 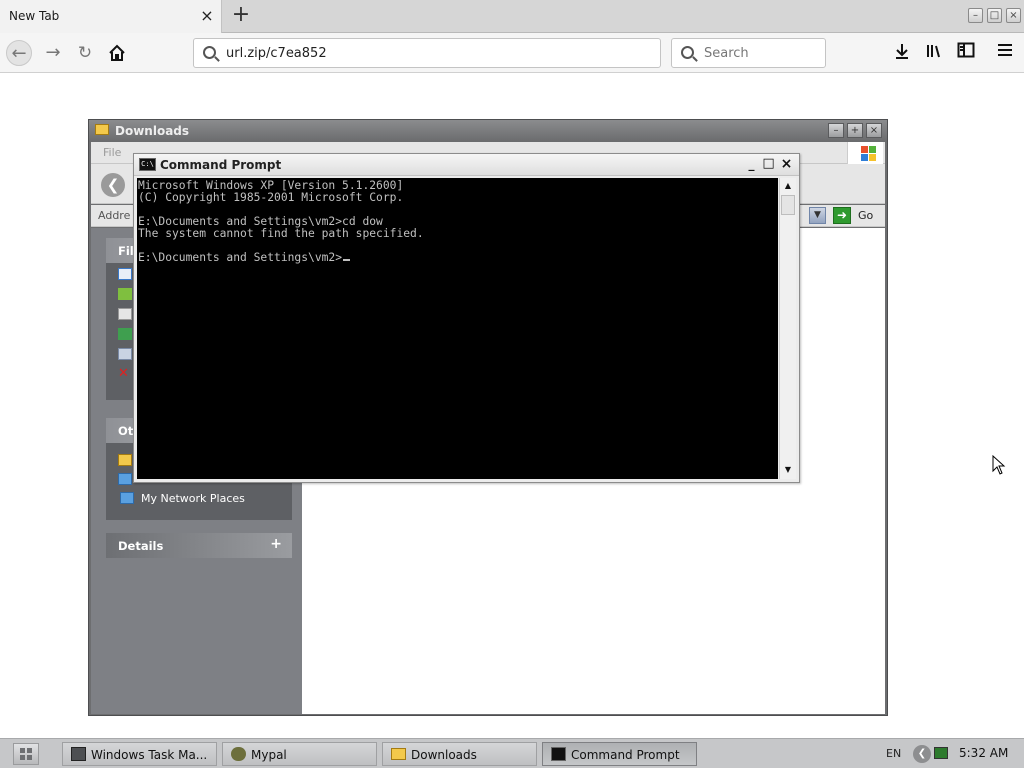 I want to click on clock: 5:32 AM, so click(x=983, y=753).